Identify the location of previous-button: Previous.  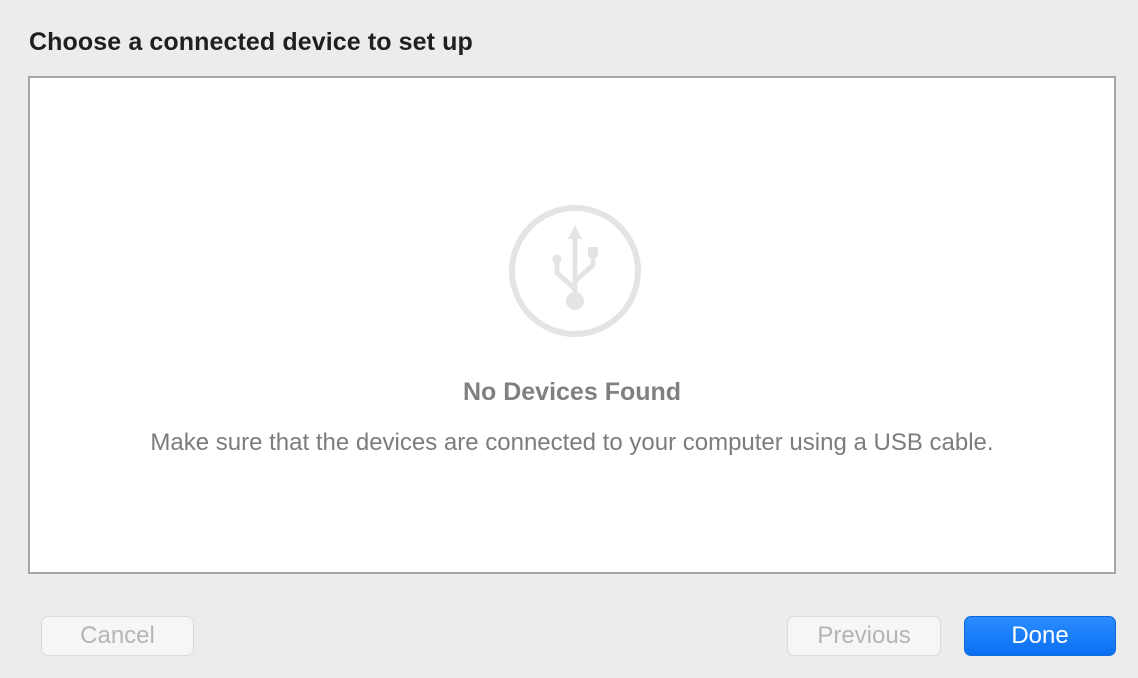
(864, 636).